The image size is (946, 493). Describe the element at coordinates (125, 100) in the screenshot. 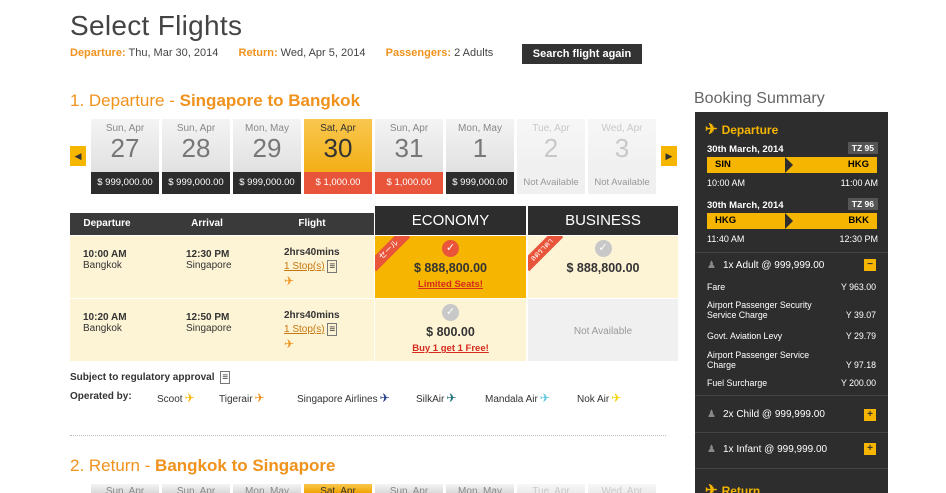

I see `departure-section-prefix: 1. Departure -` at that location.